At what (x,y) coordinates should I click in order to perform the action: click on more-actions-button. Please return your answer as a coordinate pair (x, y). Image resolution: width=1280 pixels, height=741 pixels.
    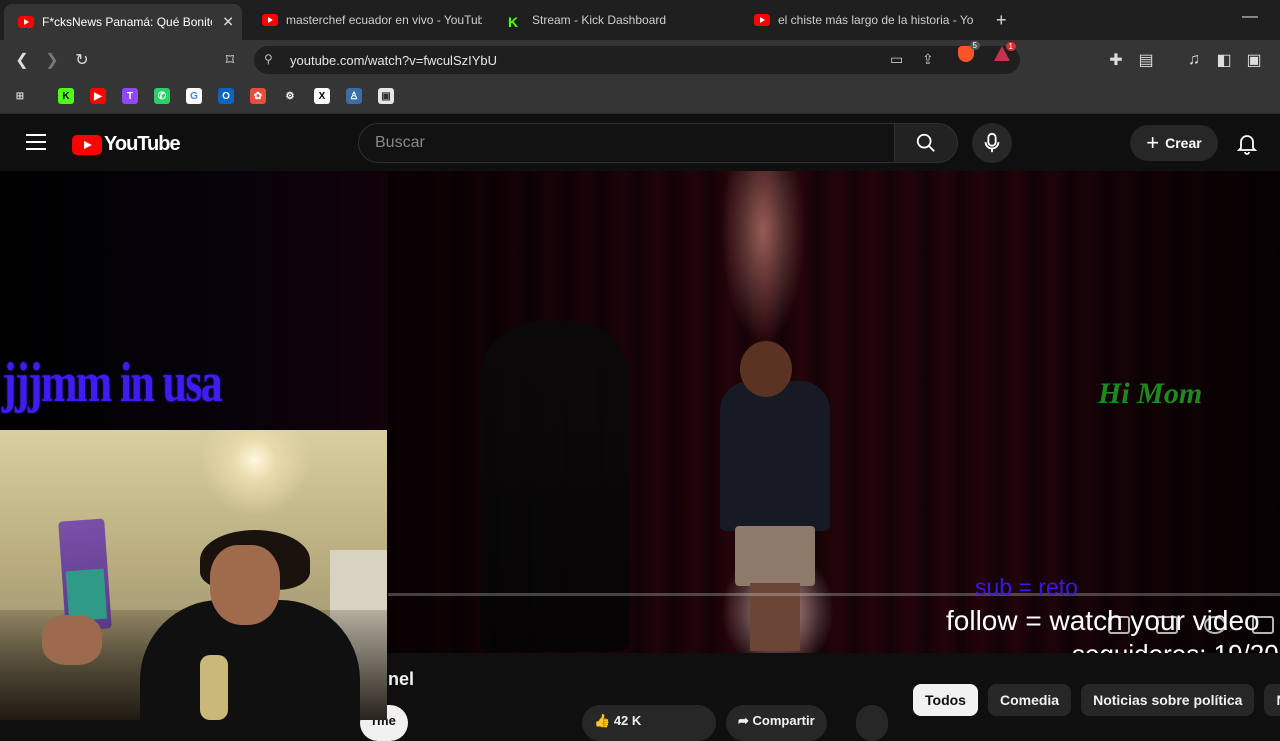
    Looking at the image, I should click on (872, 723).